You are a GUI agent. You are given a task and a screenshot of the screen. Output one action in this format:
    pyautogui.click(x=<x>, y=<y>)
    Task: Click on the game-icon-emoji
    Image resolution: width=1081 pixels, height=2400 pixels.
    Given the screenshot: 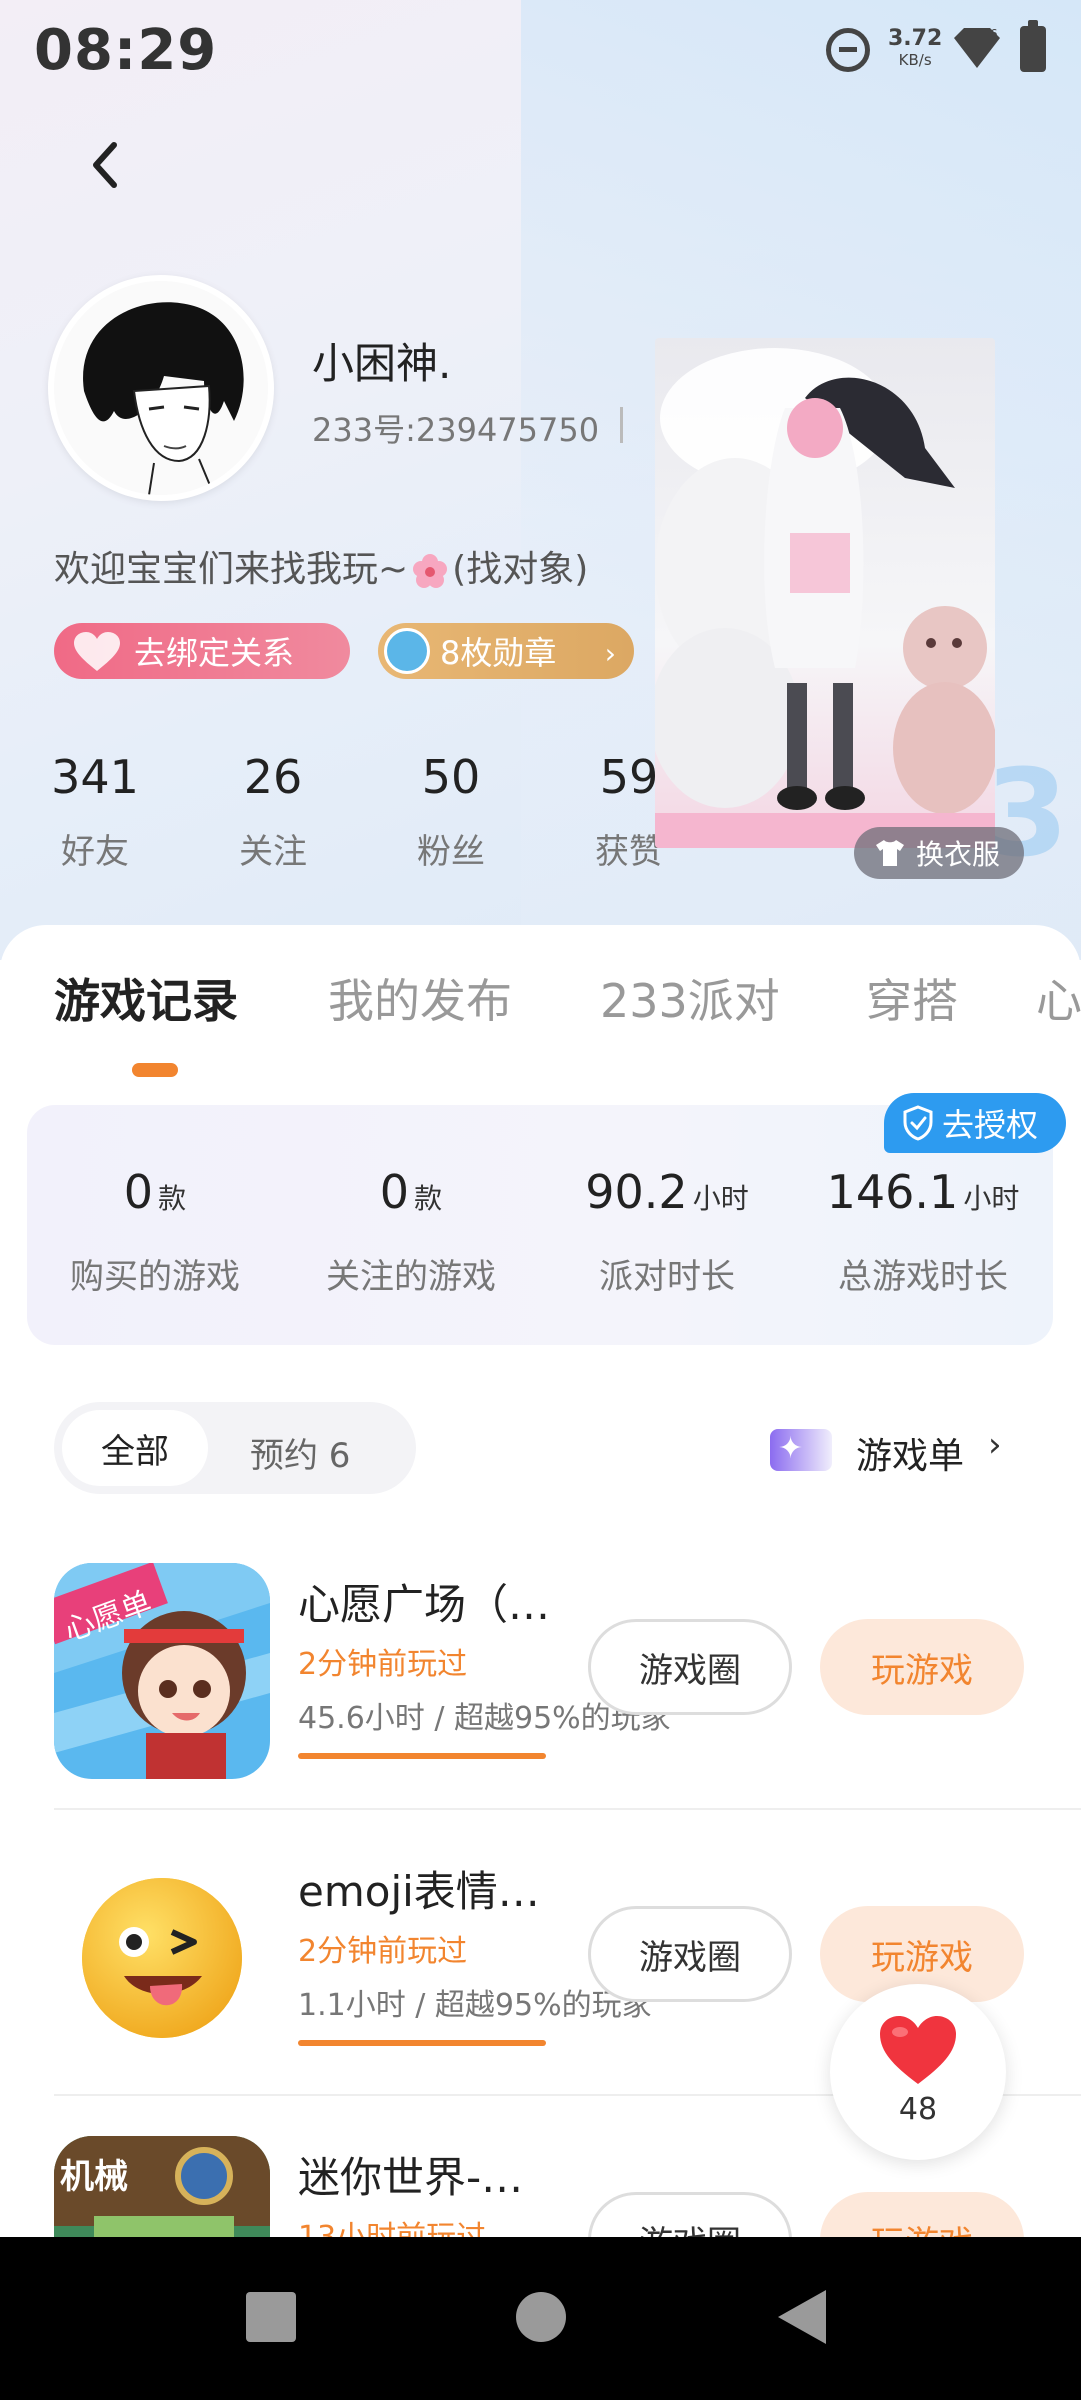 What is the action you would take?
    pyautogui.click(x=162, y=1958)
    